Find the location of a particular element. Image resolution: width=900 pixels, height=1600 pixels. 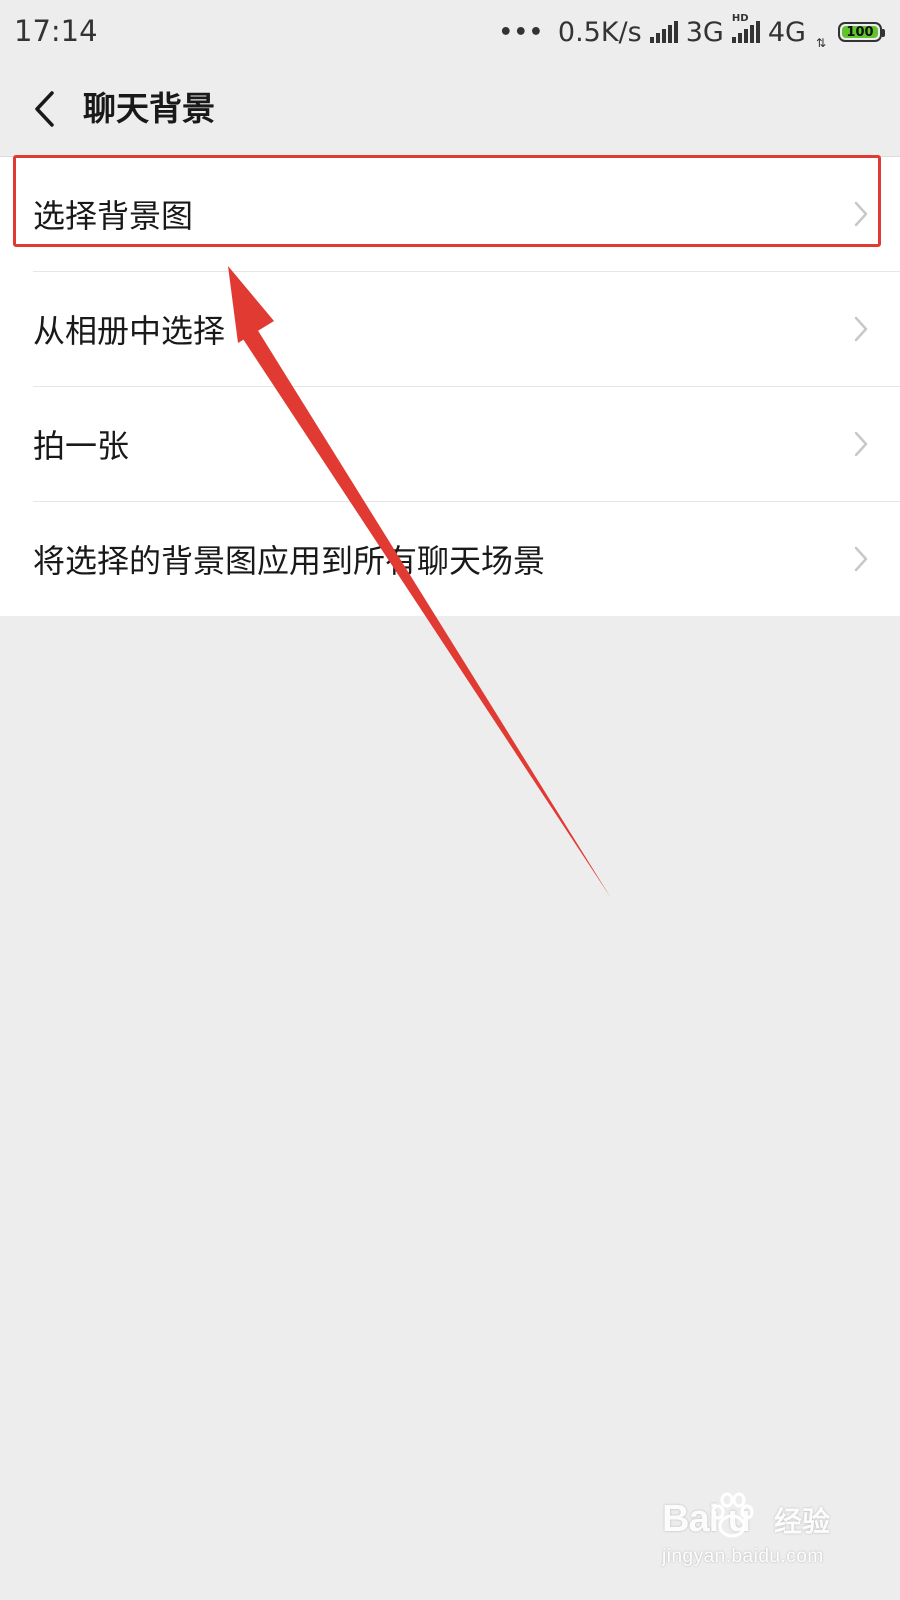

menu-item-choose-from-album: 从相册中选择 is located at coordinates (450, 329).